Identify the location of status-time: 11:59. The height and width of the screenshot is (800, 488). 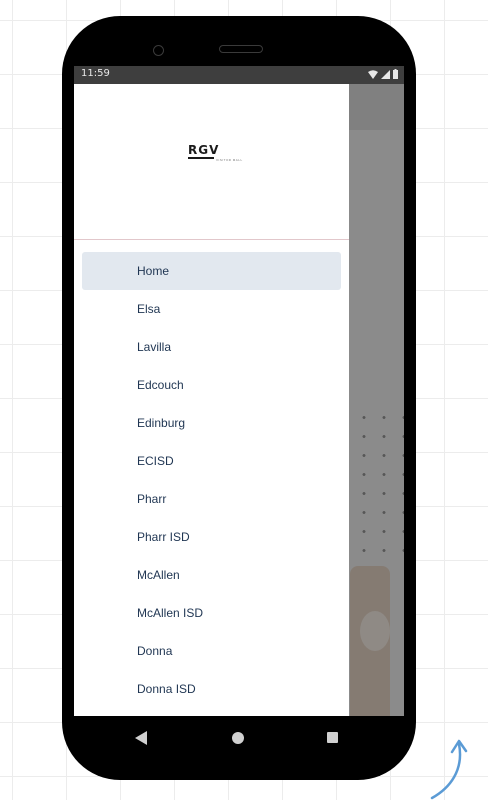
(95, 73).